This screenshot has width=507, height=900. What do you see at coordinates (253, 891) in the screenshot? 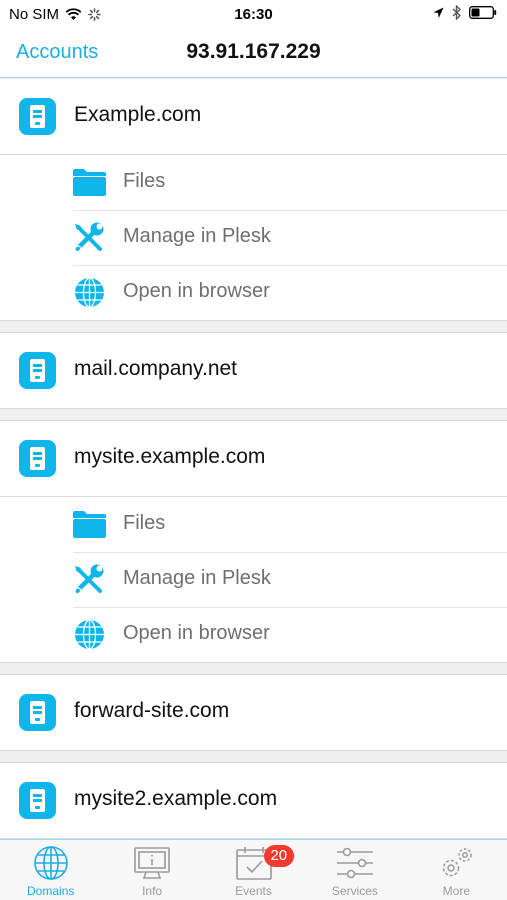
I see `tab-label: Events` at bounding box center [253, 891].